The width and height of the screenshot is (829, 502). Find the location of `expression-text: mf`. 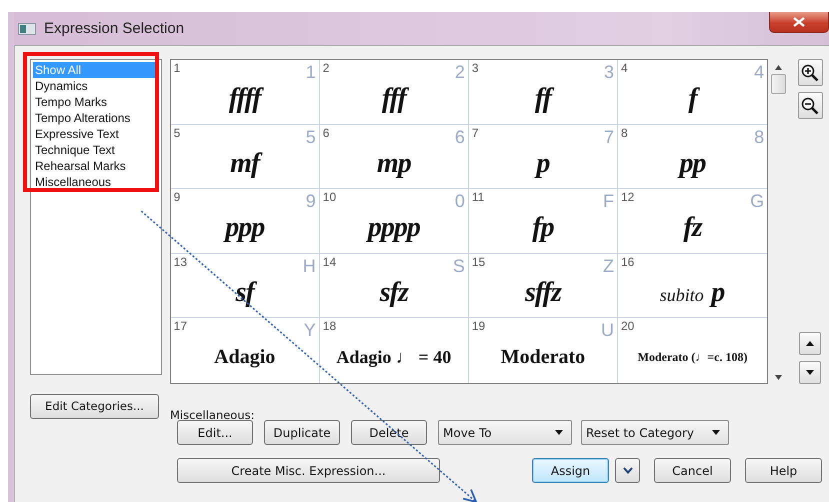

expression-text: mf is located at coordinates (244, 166).